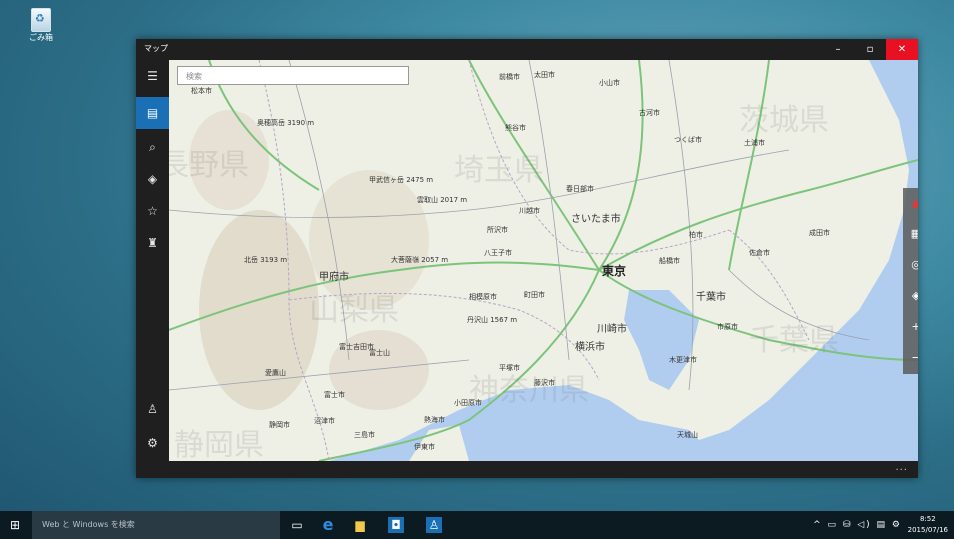 Image resolution: width=954 pixels, height=539 pixels. Describe the element at coordinates (688, 140) in the screenshot. I see `city-label: つくば市` at that location.